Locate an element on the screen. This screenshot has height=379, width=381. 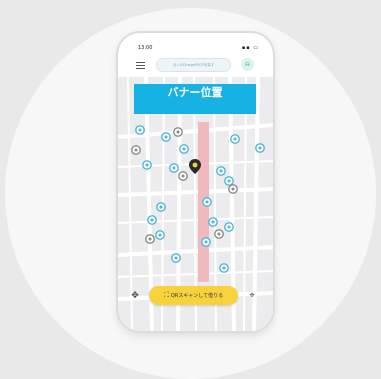
header-bar: 近くのChargeSPOTを探す ⍾ is located at coordinates (195, 66).